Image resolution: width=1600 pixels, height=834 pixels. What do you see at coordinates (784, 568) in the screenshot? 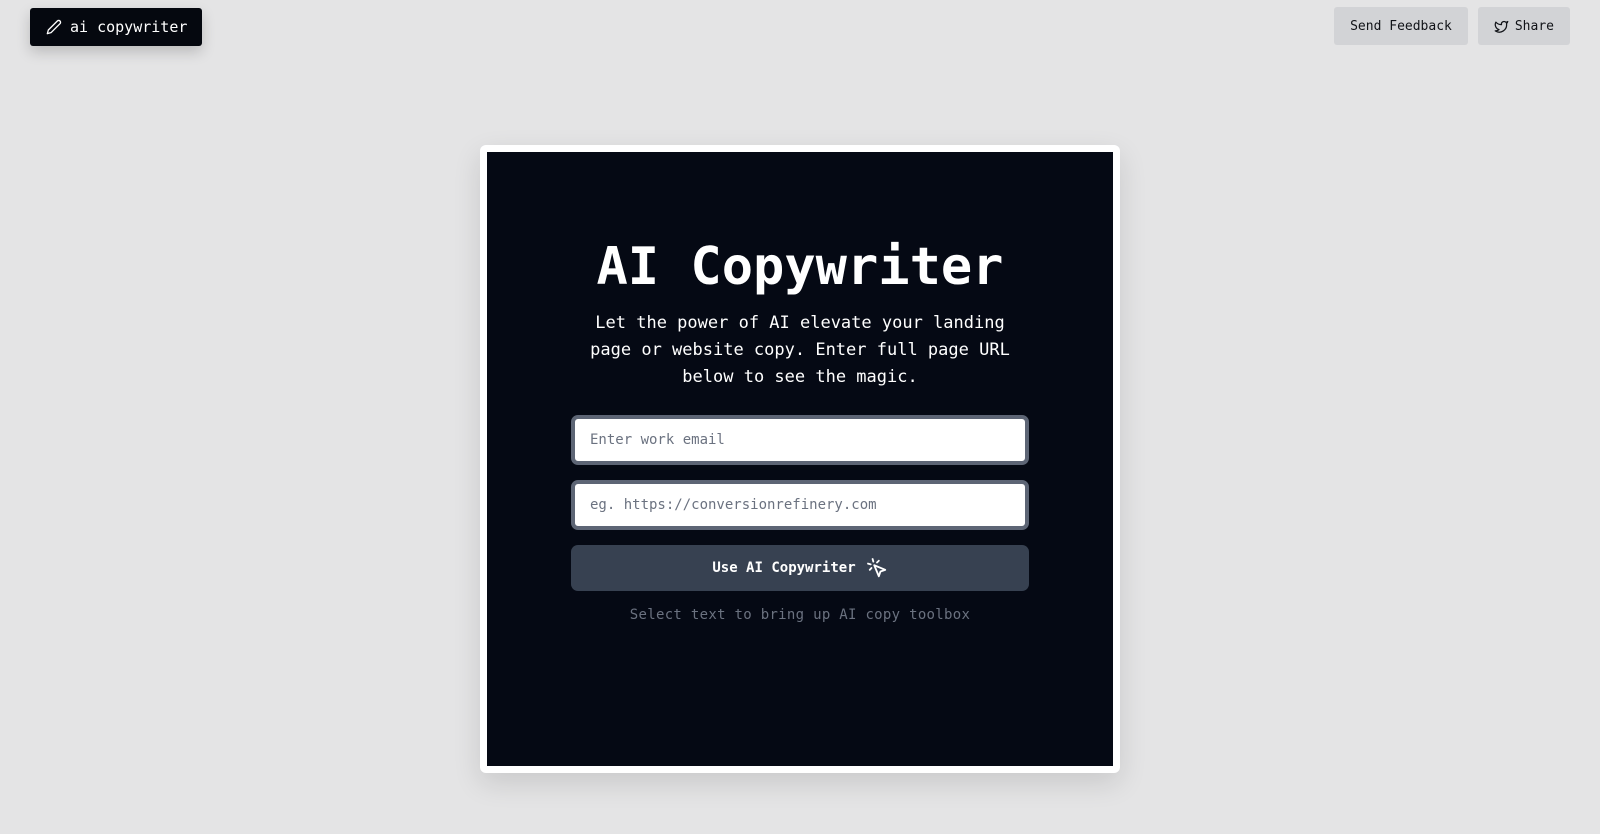
I see `use-ai-copywriter-label: Use AI Copywriter` at bounding box center [784, 568].